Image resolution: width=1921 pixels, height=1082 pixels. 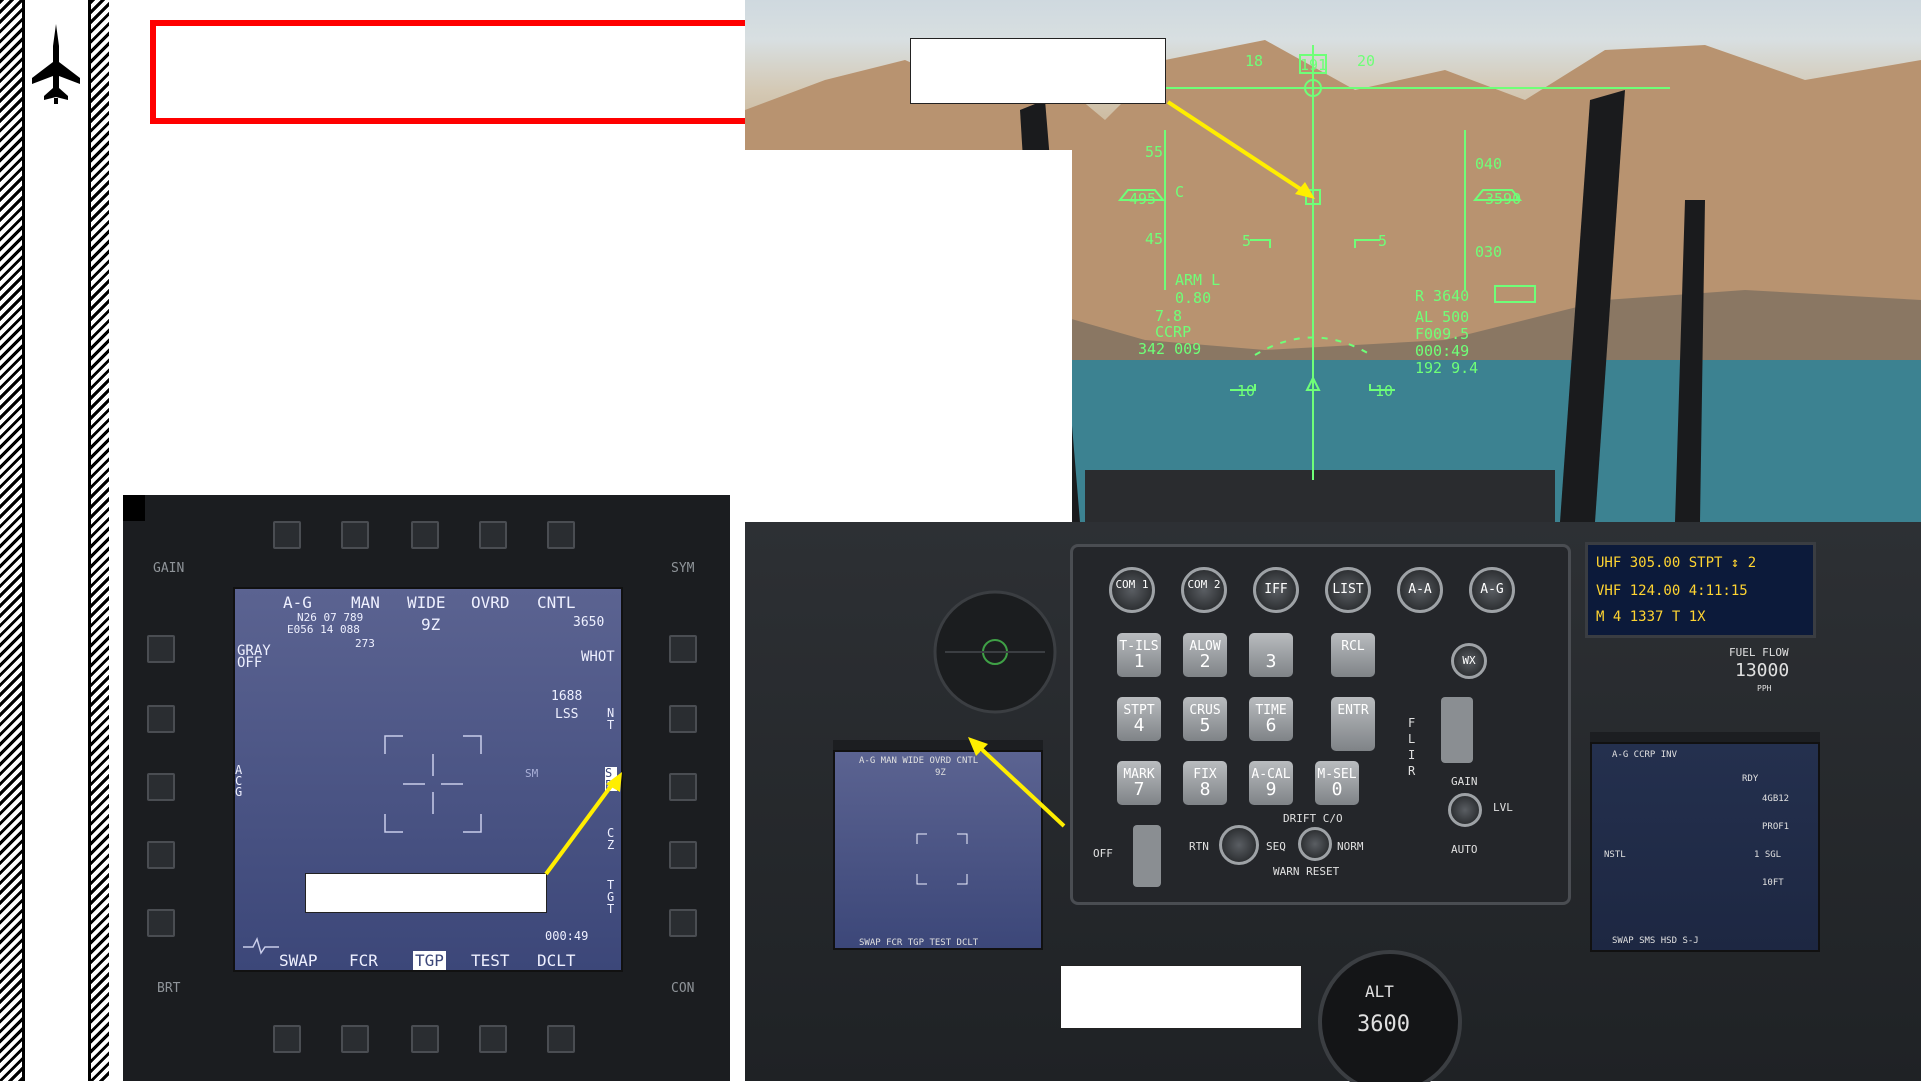 What do you see at coordinates (1353, 710) in the screenshot?
I see `key-label: ENTR` at bounding box center [1353, 710].